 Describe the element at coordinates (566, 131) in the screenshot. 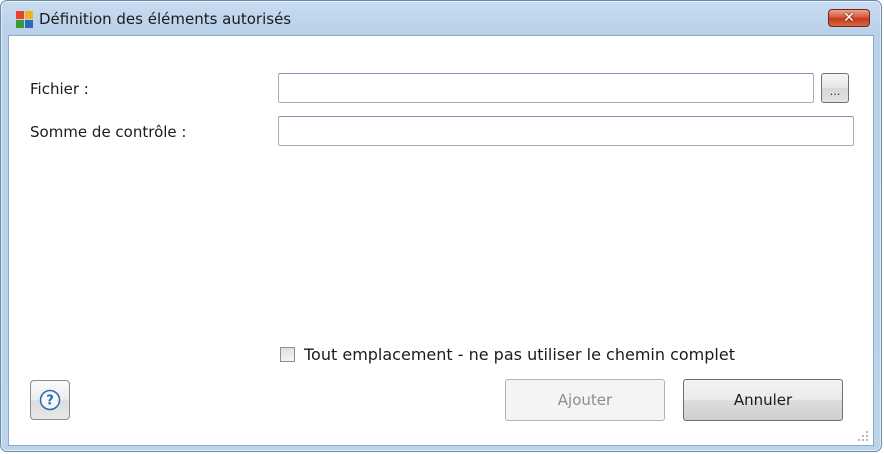

I see `checksum-input` at that location.